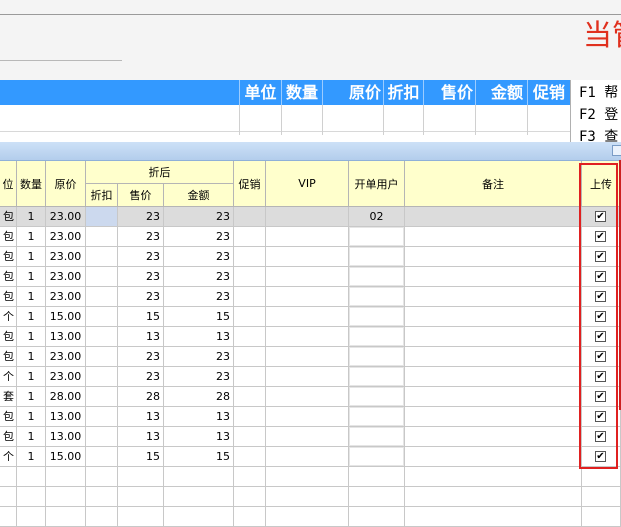 The width and height of the screenshot is (621, 527). What do you see at coordinates (310, 437) in the screenshot?
I see `table-row: 包 1 13.00 13 13 ✔` at bounding box center [310, 437].